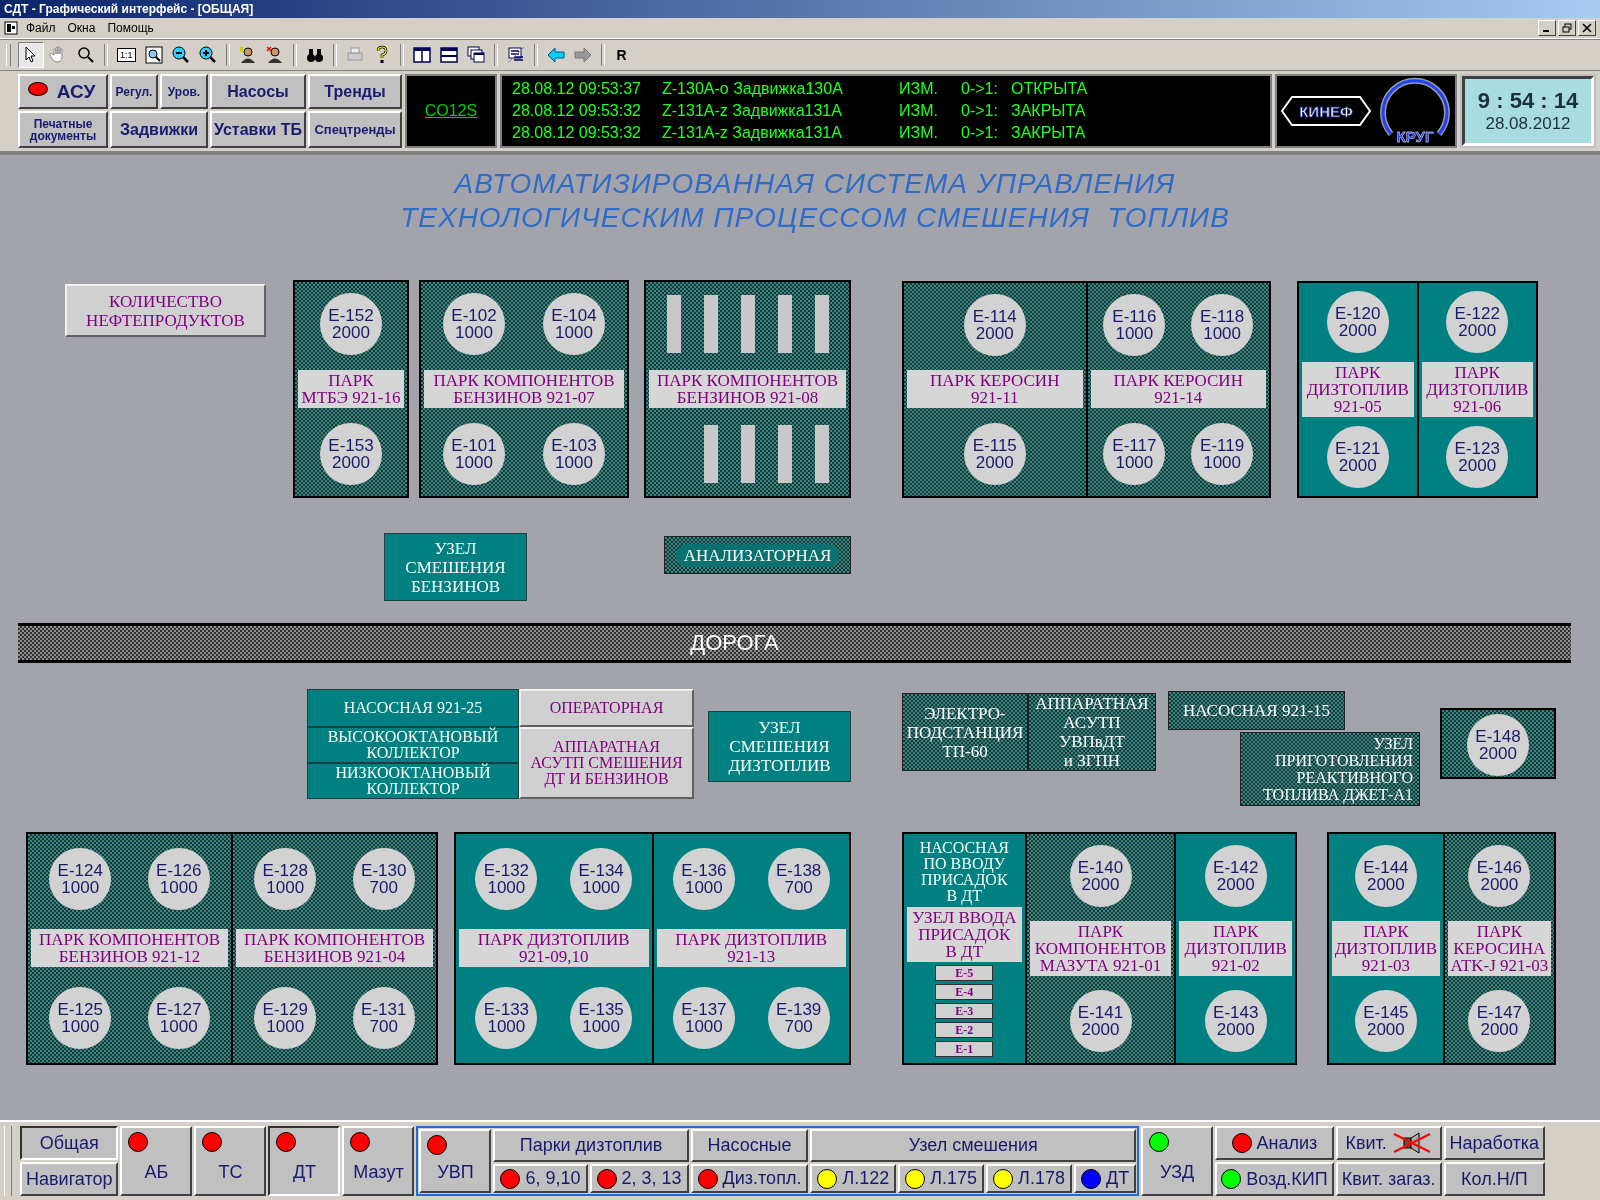 The width and height of the screenshot is (1600, 1200). What do you see at coordinates (506, 1018) in the screenshot?
I see `tank: E-133 1000` at bounding box center [506, 1018].